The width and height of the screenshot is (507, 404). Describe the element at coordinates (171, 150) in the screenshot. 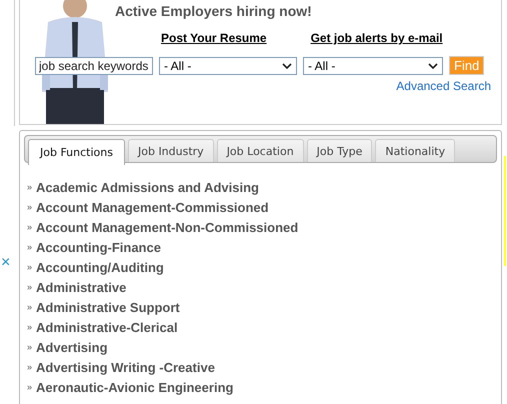

I see `tab: Job Industry` at that location.